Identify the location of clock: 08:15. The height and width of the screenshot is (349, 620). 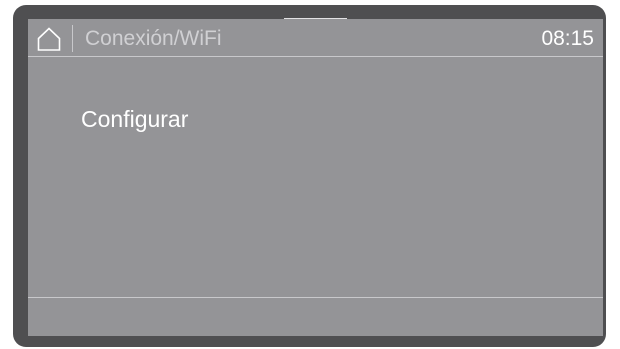
(567, 38).